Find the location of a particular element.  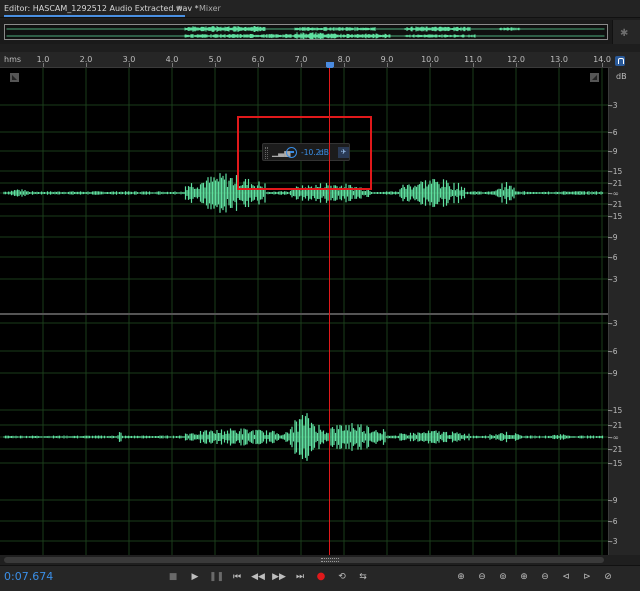

go-to-previous-button: ⏮ is located at coordinates (237, 577).